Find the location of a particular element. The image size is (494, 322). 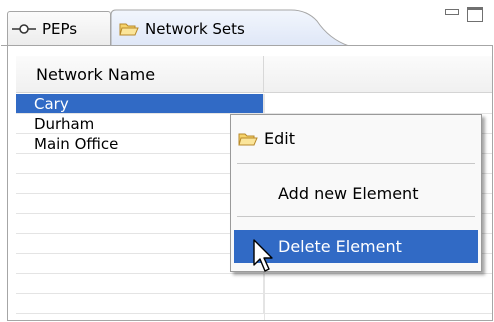

maximize-icon is located at coordinates (475, 14).